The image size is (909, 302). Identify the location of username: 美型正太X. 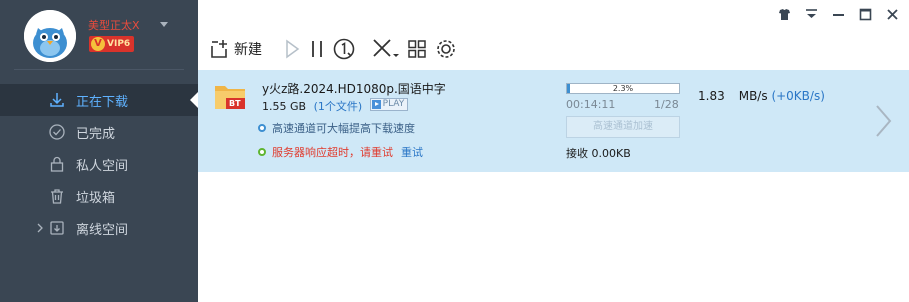
(114, 25).